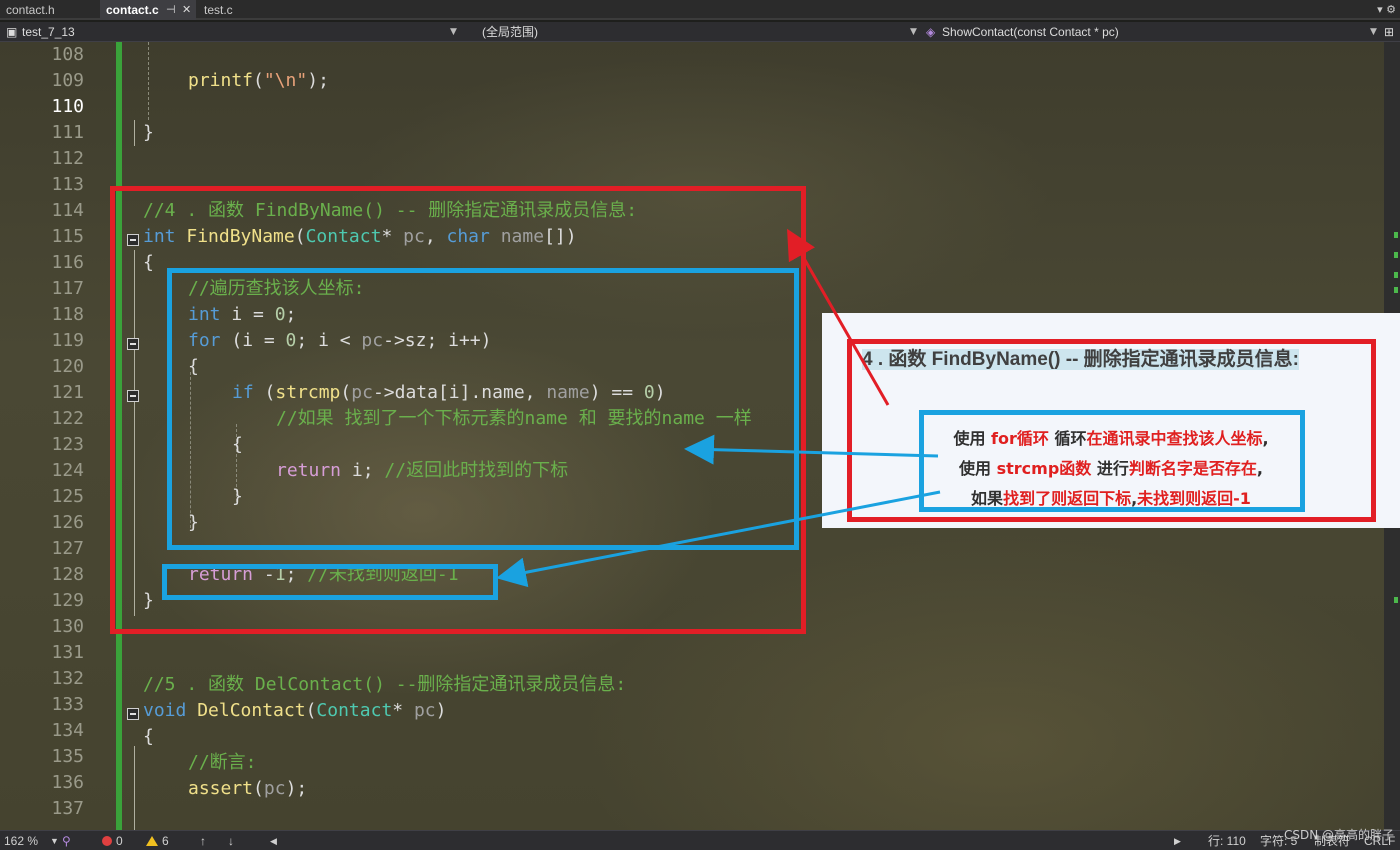  Describe the element at coordinates (236, 10) in the screenshot. I see `tab-test-c: test.c` at that location.